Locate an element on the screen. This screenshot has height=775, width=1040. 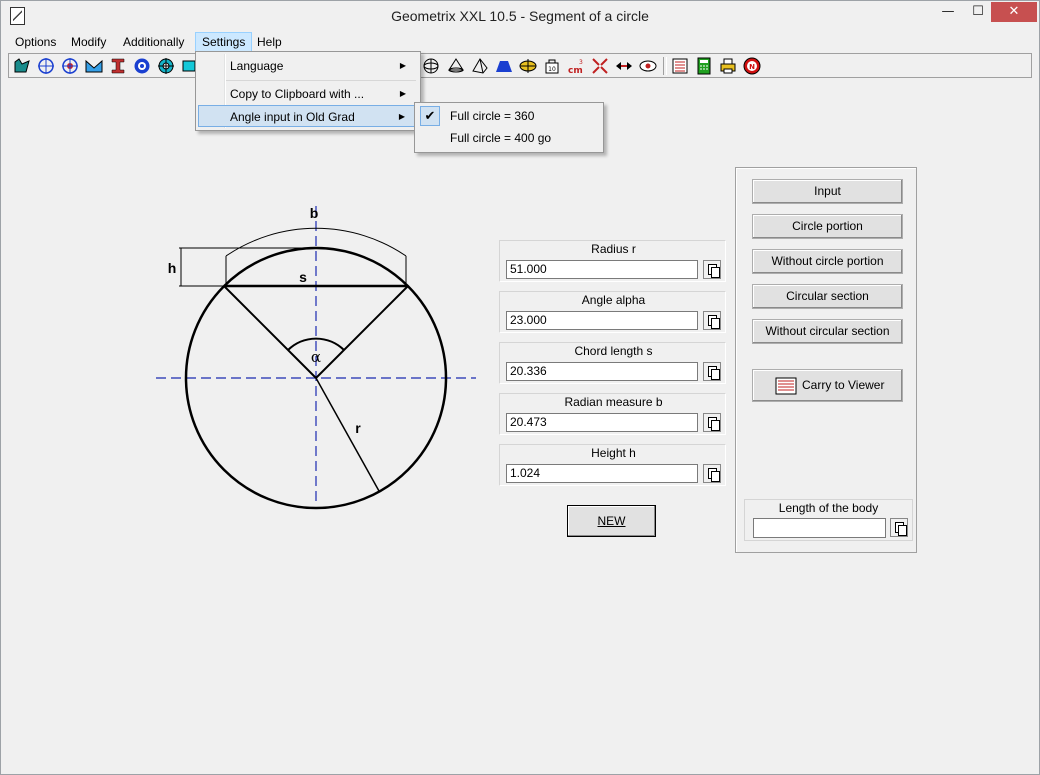
svg-text: 10 is located at coordinates (552, 69).